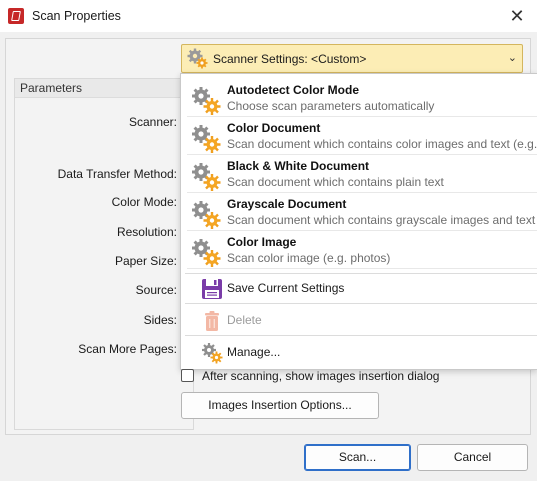  What do you see at coordinates (212, 289) in the screenshot?
I see `save-disk-icon` at bounding box center [212, 289].